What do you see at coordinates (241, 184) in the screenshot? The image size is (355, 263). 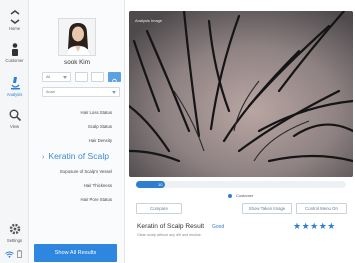 I see `progress-bar: 10` at bounding box center [241, 184].